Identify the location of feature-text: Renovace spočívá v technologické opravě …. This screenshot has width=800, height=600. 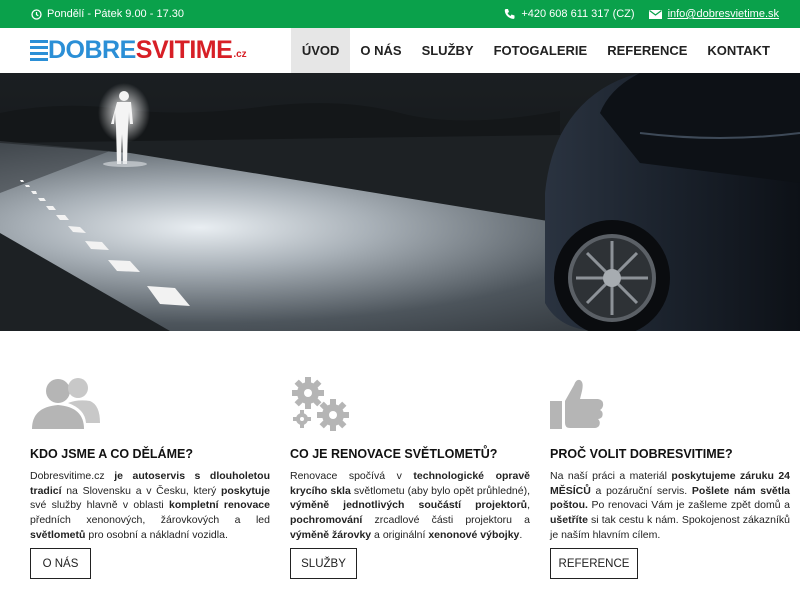
(410, 505).